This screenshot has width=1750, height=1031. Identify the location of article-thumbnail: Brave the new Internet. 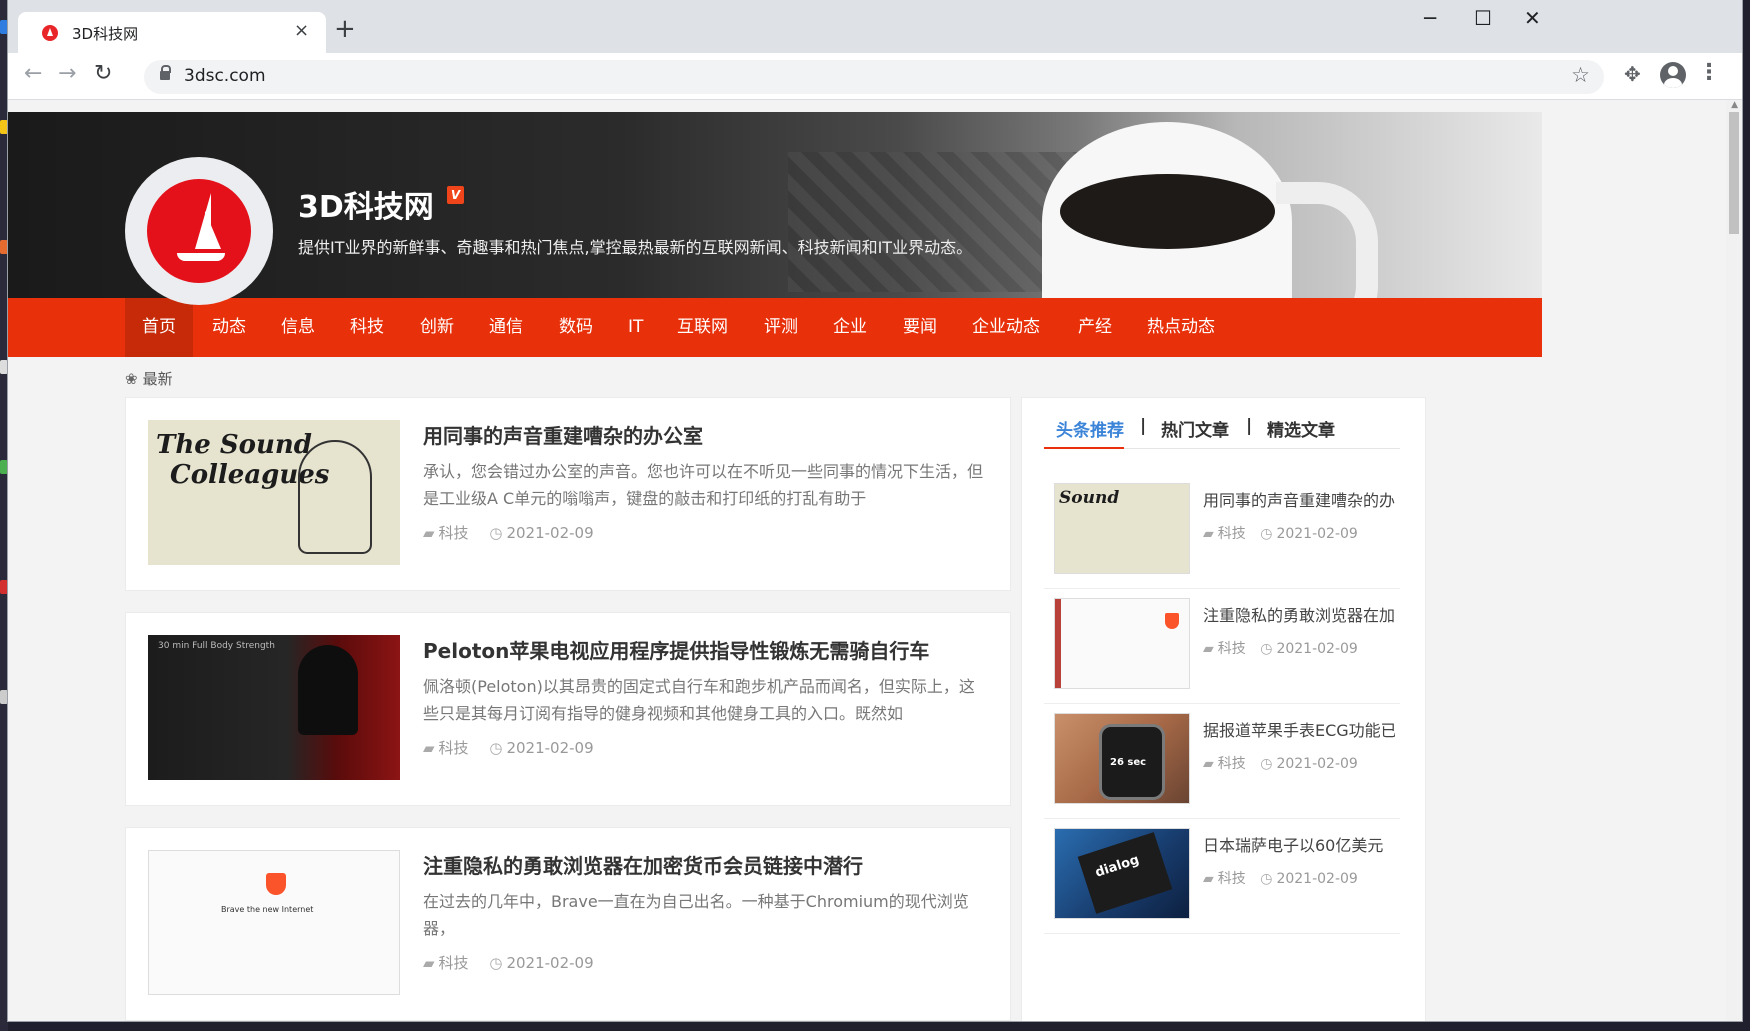
(274, 922).